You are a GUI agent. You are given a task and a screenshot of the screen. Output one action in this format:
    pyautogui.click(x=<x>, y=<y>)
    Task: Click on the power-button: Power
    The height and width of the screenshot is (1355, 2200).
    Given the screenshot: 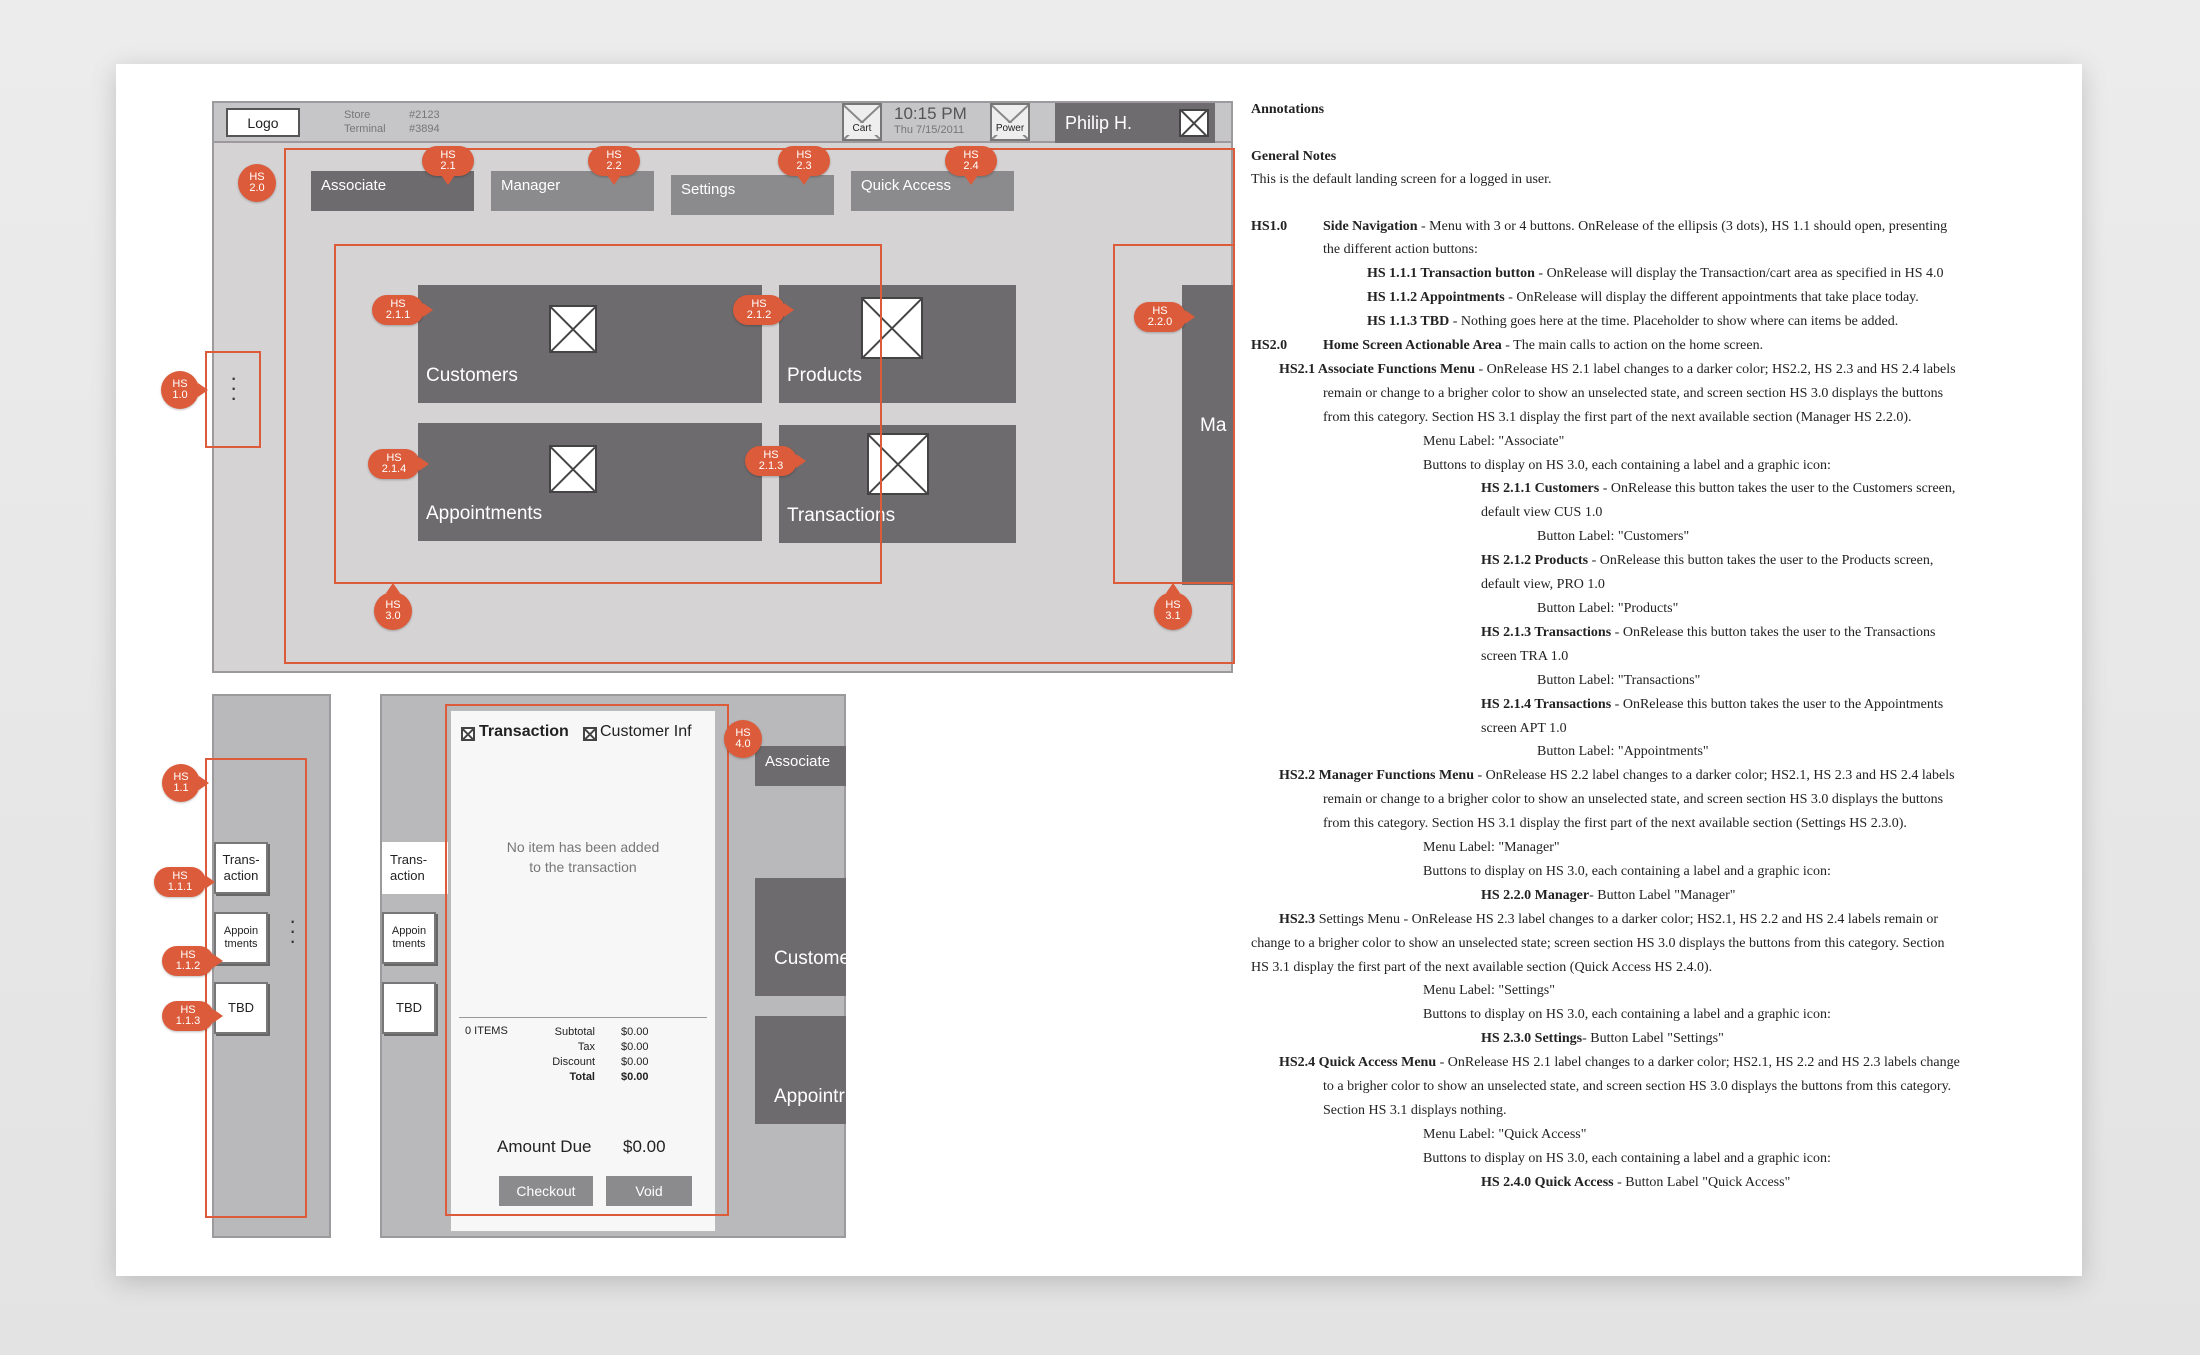 What is the action you would take?
    pyautogui.click(x=1010, y=122)
    